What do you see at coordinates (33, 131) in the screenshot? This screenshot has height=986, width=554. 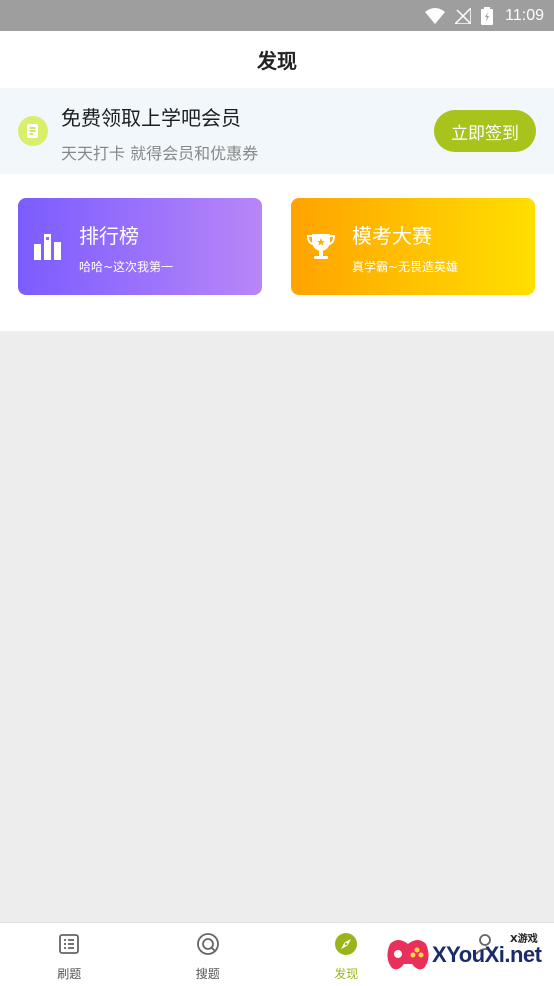 I see `checkin-icon` at bounding box center [33, 131].